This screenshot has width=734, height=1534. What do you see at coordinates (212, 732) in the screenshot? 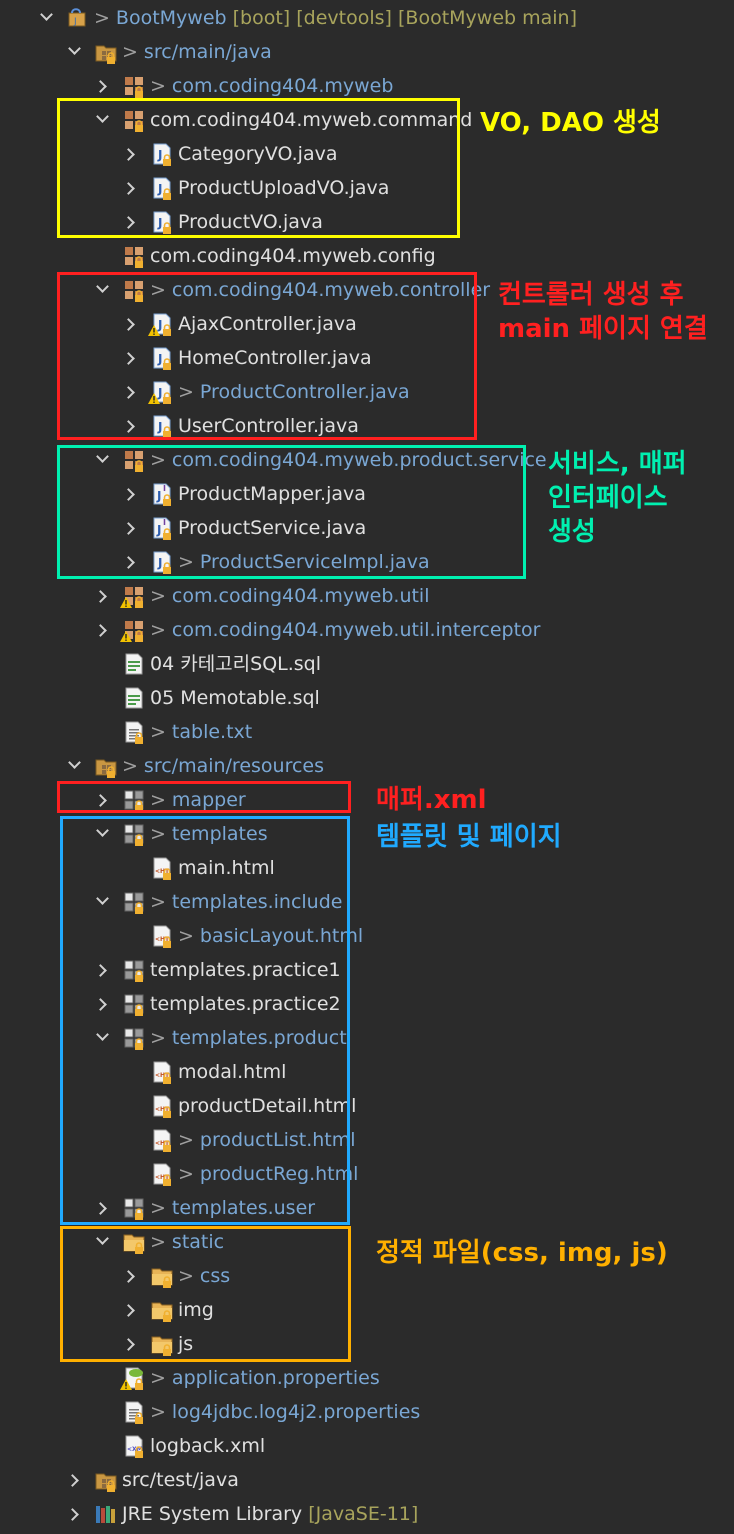
I see `tree-item-name: table.txt` at bounding box center [212, 732].